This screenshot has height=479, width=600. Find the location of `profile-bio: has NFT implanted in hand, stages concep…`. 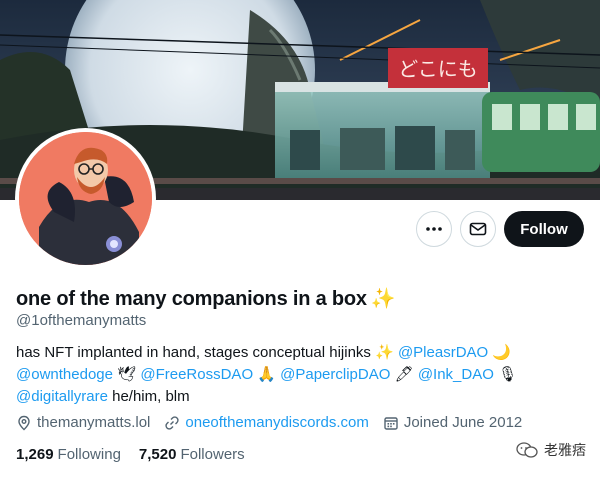

profile-bio: has NFT implanted in hand, stages concep… is located at coordinates (301, 375).